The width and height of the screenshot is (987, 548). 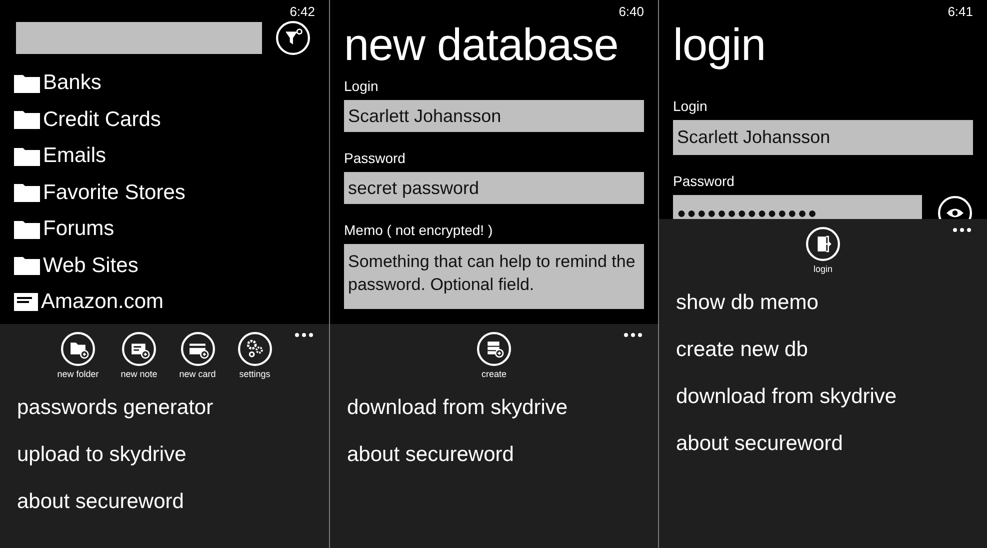 What do you see at coordinates (823, 244) in the screenshot?
I see `door-icon` at bounding box center [823, 244].